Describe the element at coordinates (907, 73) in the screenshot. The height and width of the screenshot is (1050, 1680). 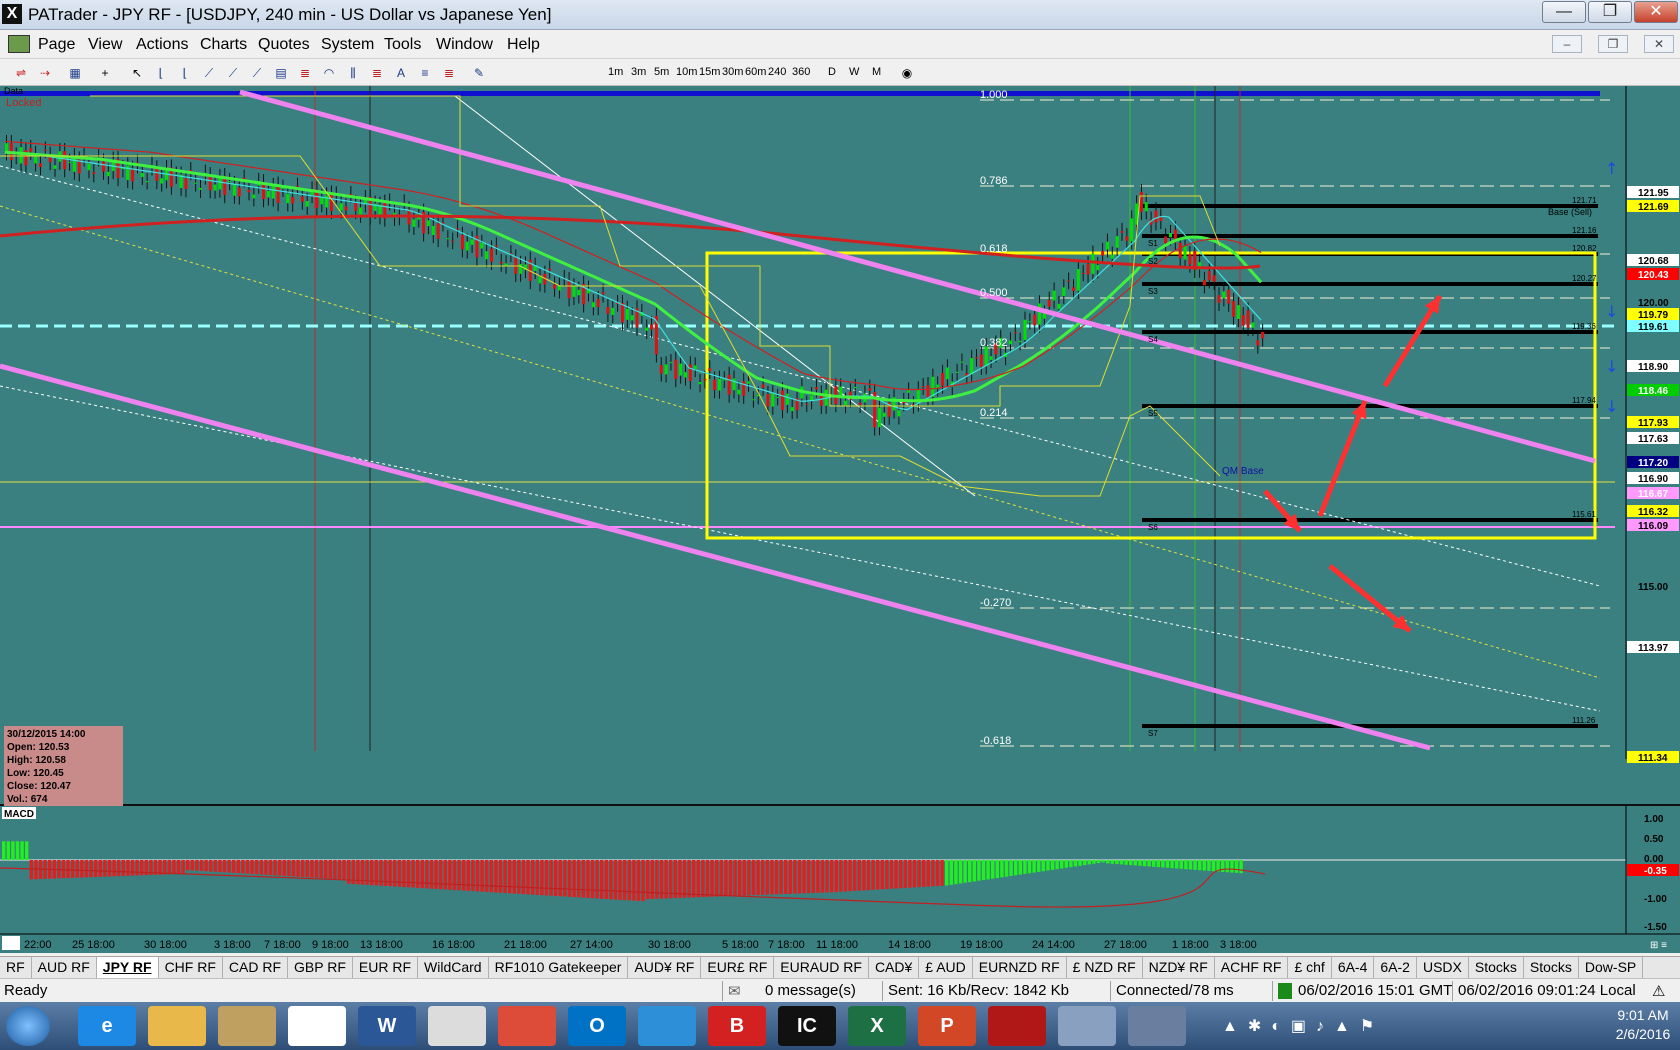
I see `clock-icon: ◉` at that location.